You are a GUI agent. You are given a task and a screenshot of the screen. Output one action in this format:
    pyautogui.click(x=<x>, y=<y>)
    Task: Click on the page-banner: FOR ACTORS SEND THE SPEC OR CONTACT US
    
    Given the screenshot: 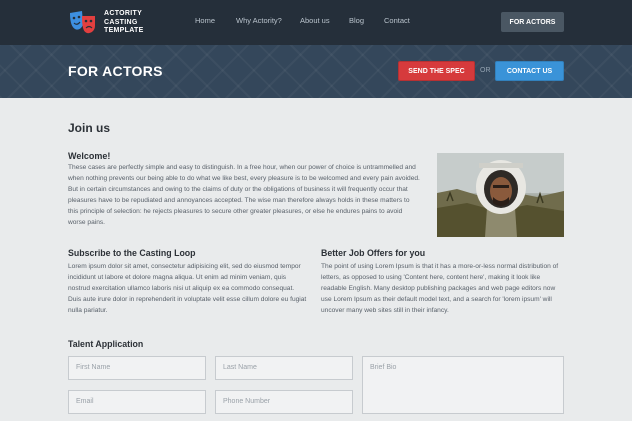 What is the action you would take?
    pyautogui.click(x=316, y=71)
    